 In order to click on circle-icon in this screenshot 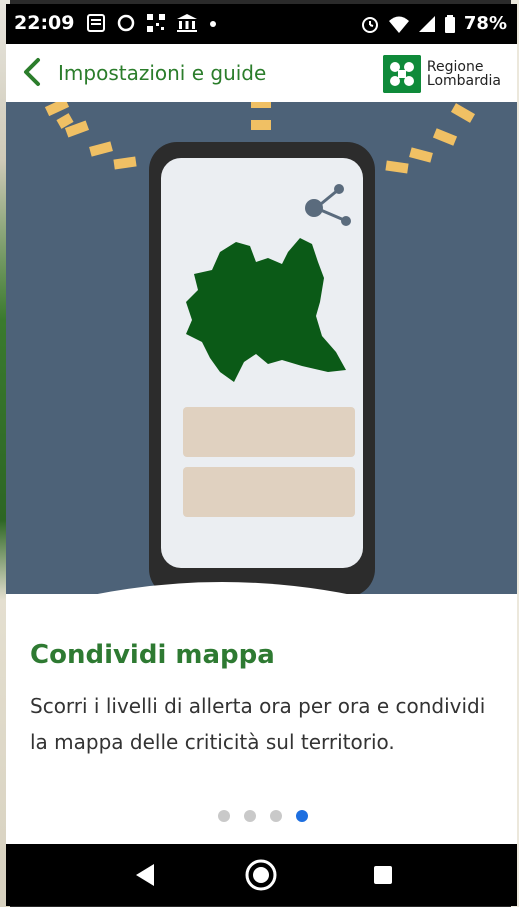, I will do `click(126, 23)`.